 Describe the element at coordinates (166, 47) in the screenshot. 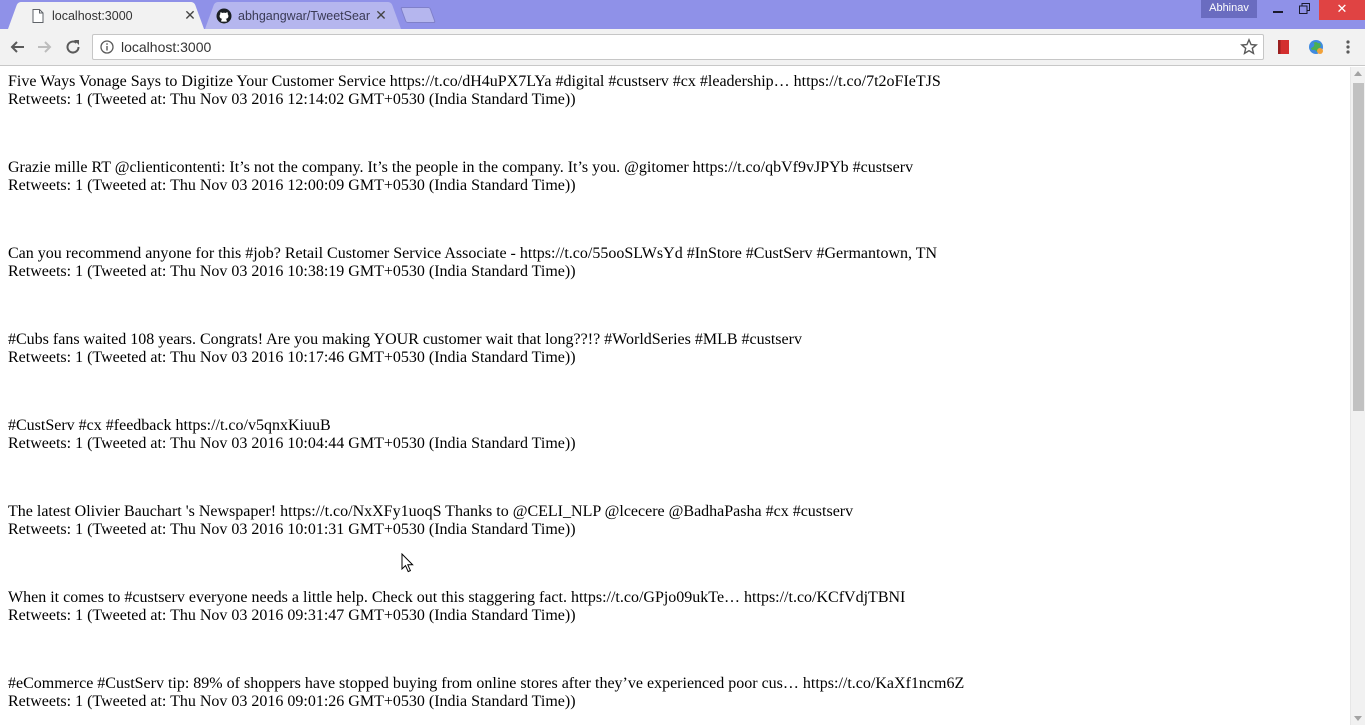

I see `address-url: localhost:3000` at that location.